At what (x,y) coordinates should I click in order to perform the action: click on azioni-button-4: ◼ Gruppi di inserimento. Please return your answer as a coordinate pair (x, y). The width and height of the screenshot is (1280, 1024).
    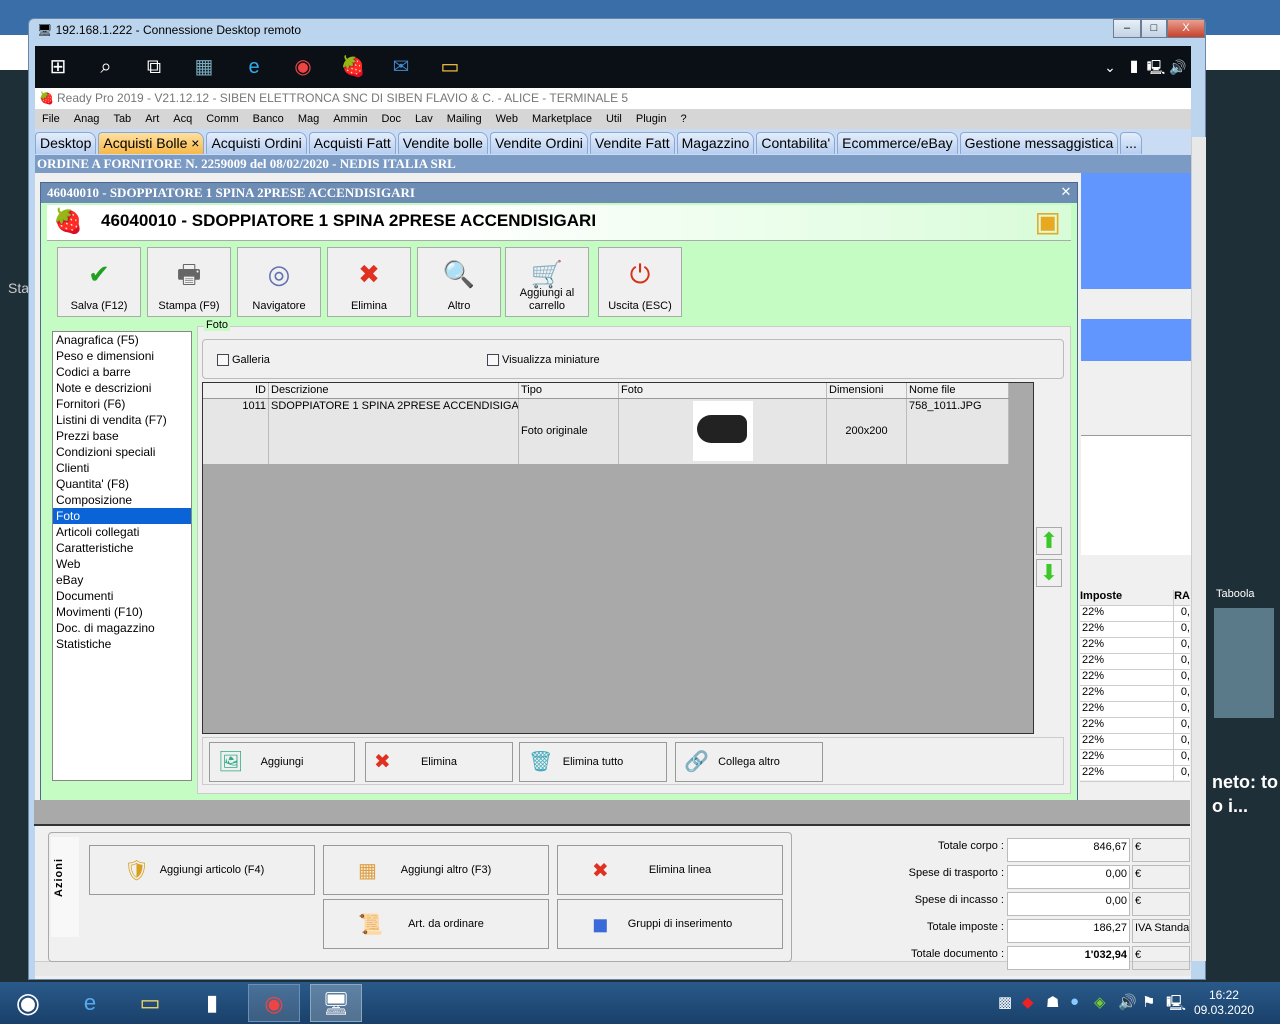
    Looking at the image, I should click on (670, 924).